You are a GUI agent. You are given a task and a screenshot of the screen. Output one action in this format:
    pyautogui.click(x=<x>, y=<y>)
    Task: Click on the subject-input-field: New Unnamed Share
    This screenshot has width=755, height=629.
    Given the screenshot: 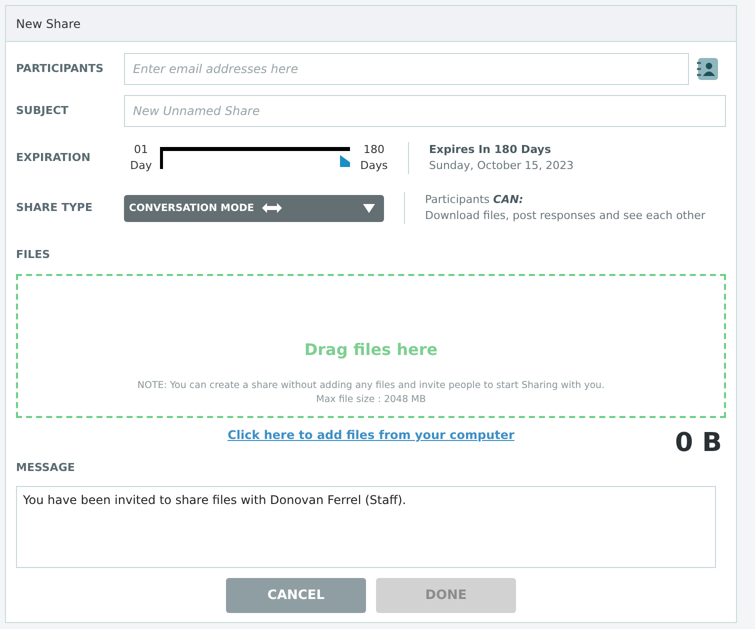 What is the action you would take?
    pyautogui.click(x=425, y=111)
    